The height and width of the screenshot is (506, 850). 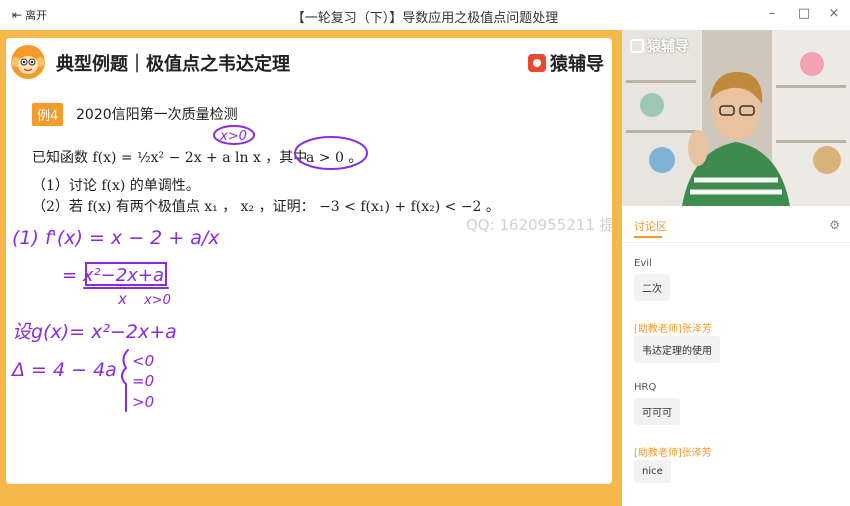 I want to click on message-bubble: 可可可, so click(x=657, y=411).